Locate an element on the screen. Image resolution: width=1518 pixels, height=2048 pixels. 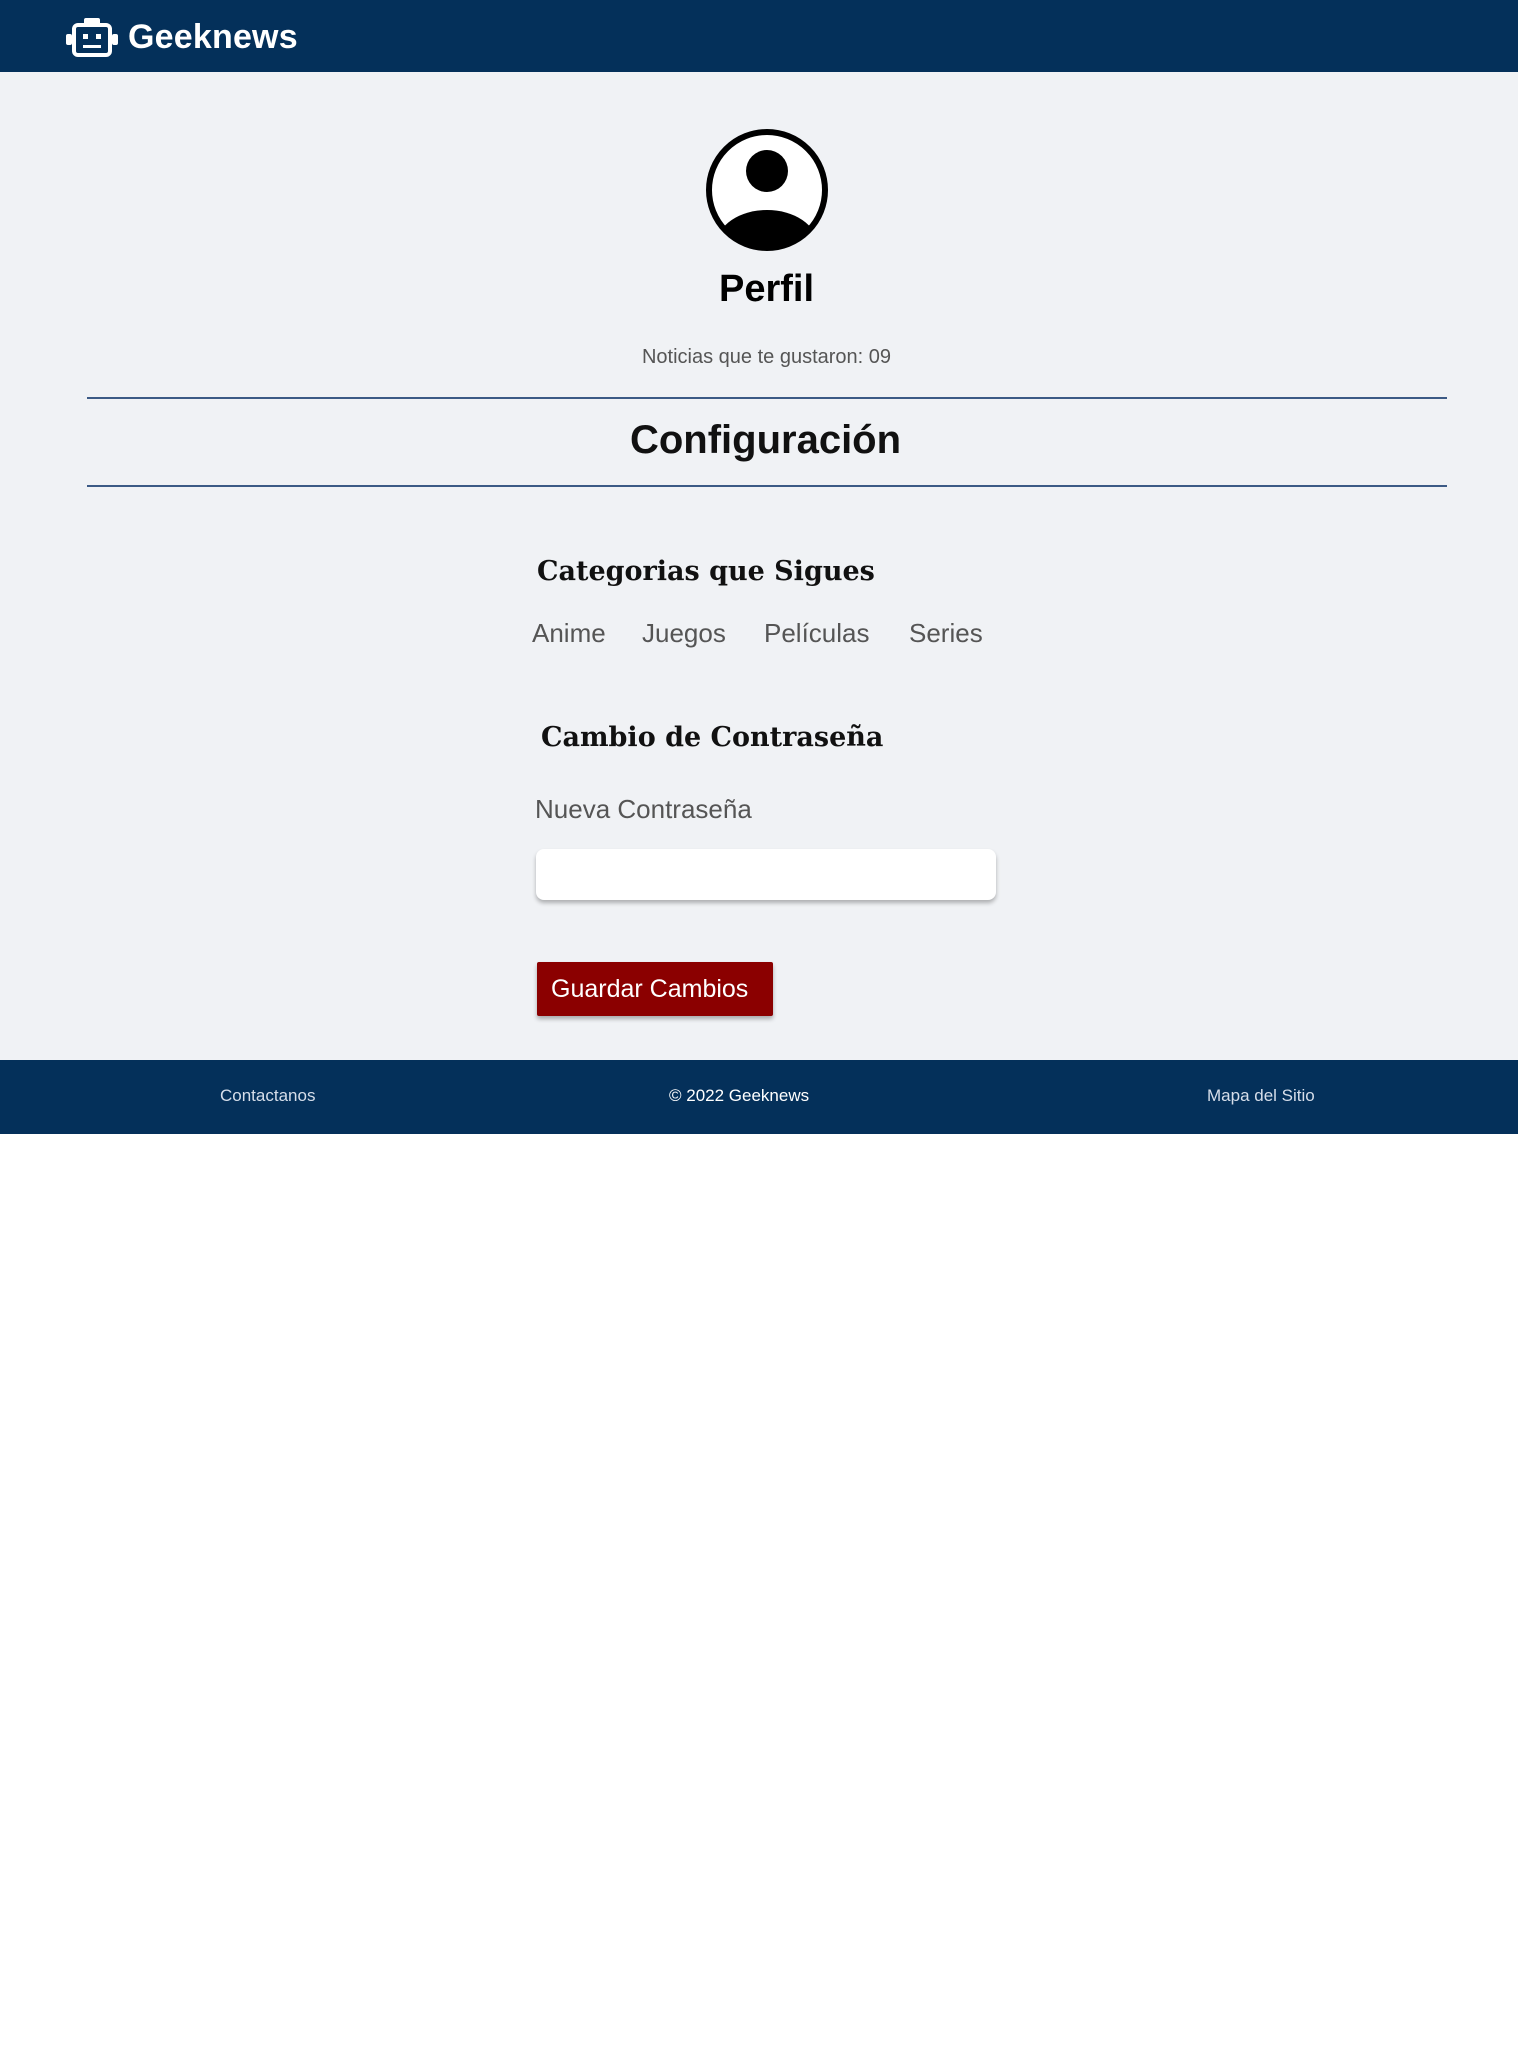
category-series: Series is located at coordinates (946, 633).